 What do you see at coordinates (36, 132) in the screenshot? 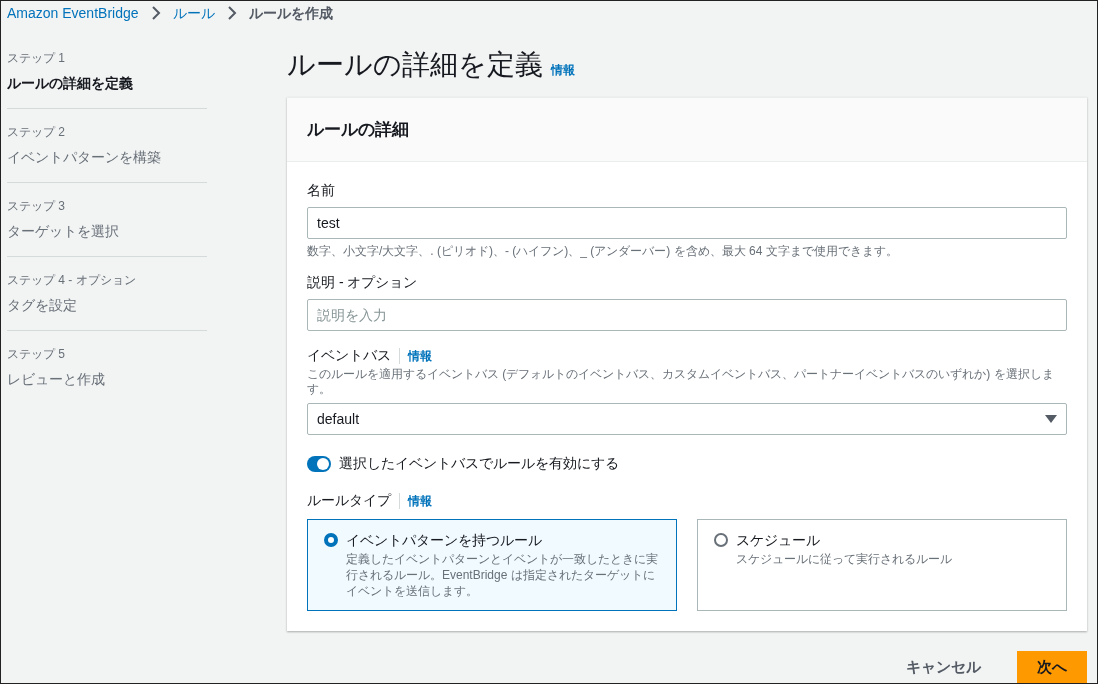
I see `step-number: ステップ 2` at bounding box center [36, 132].